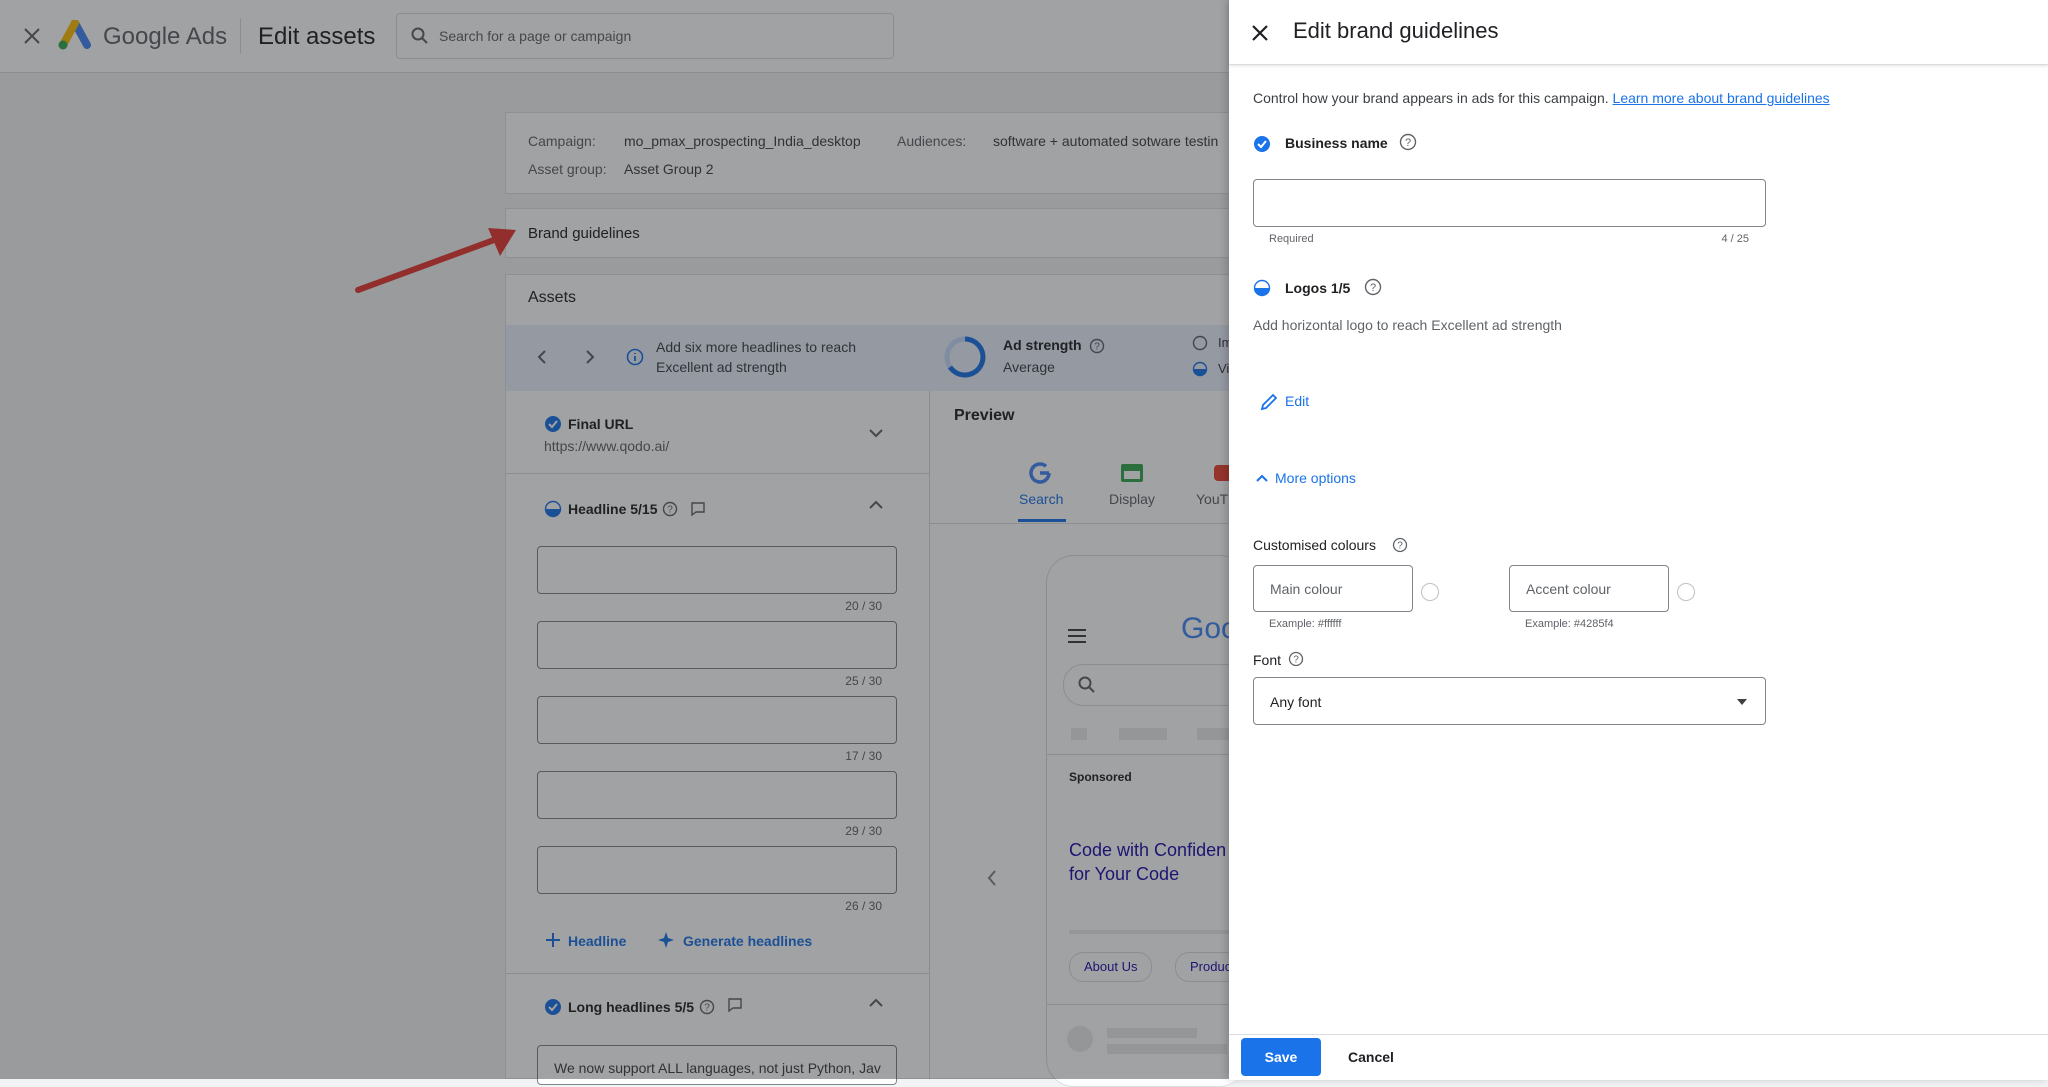  What do you see at coordinates (1686, 592) in the screenshot?
I see `accent-colour-swatch` at bounding box center [1686, 592].